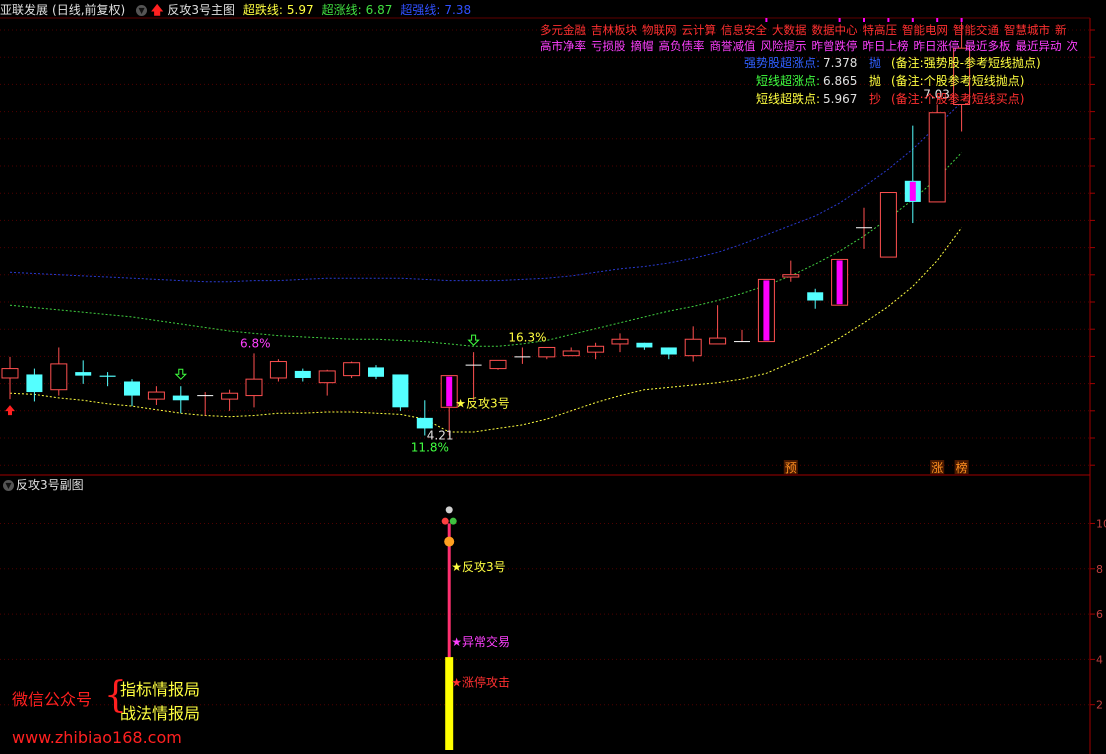  What do you see at coordinates (962, 467) in the screenshot?
I see `signal-tag: 榜` at bounding box center [962, 467].